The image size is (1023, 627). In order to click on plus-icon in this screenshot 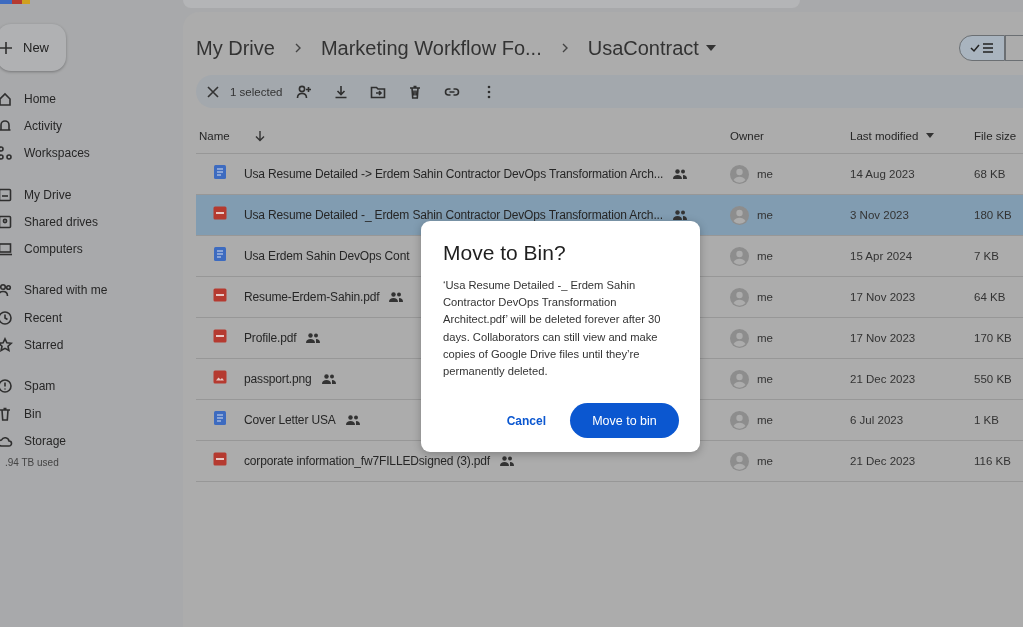, I will do `click(6, 47)`.